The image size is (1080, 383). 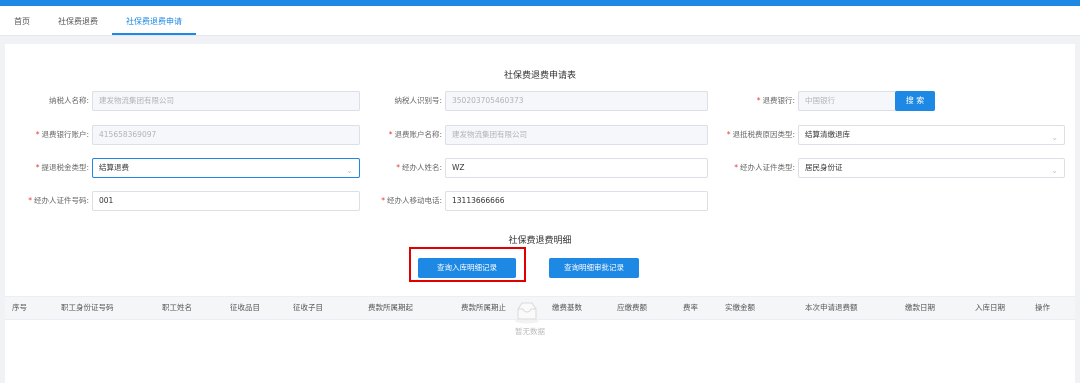 What do you see at coordinates (567, 307) in the screenshot?
I see `col-header: 缴费基数` at bounding box center [567, 307].